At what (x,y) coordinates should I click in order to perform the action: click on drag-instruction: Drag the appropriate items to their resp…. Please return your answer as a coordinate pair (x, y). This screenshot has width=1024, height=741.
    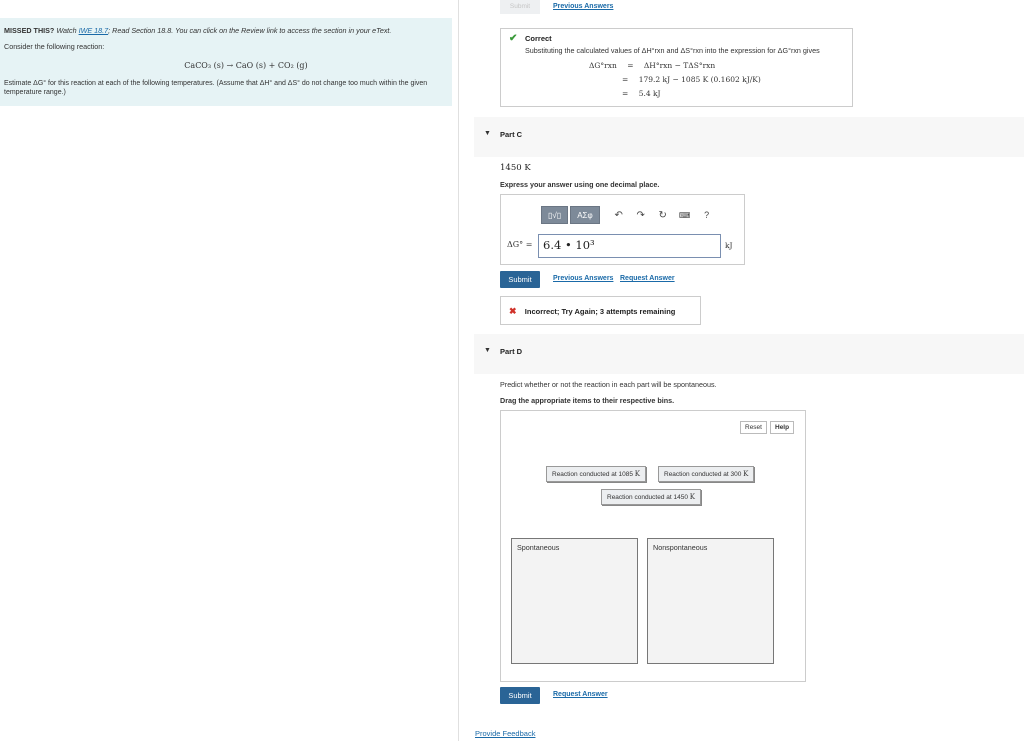
    Looking at the image, I should click on (587, 400).